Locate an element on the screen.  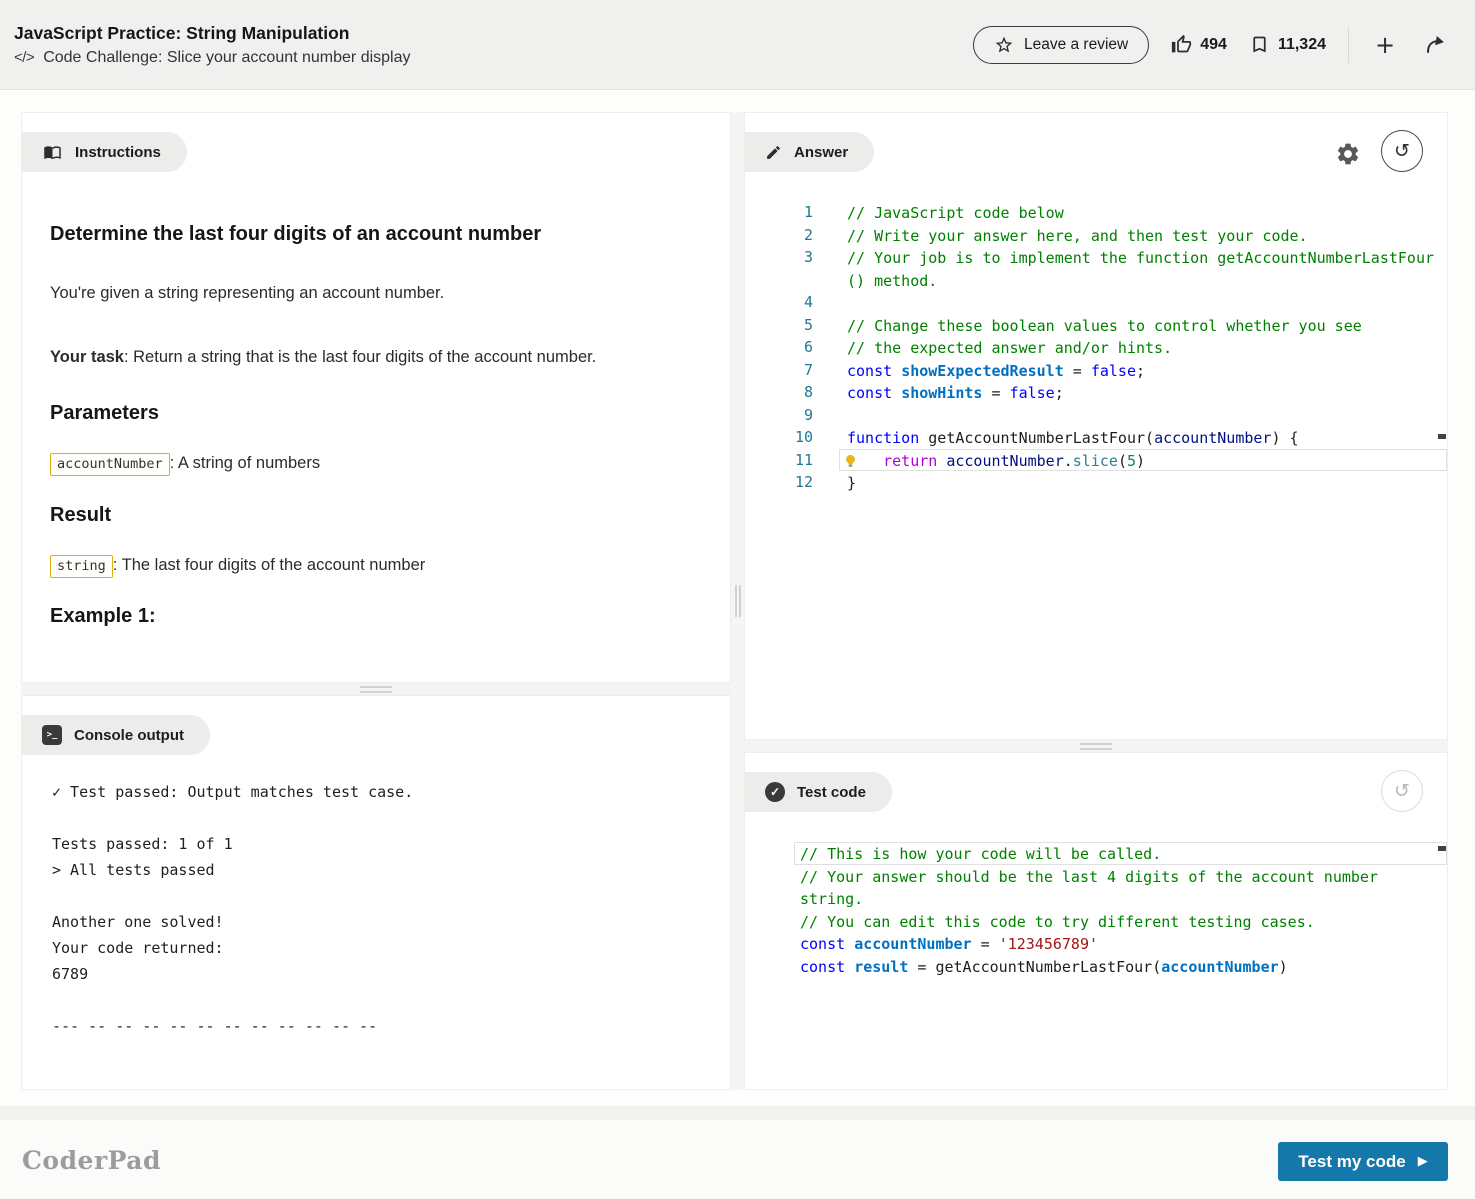
tab-answer: Answer is located at coordinates (810, 152).